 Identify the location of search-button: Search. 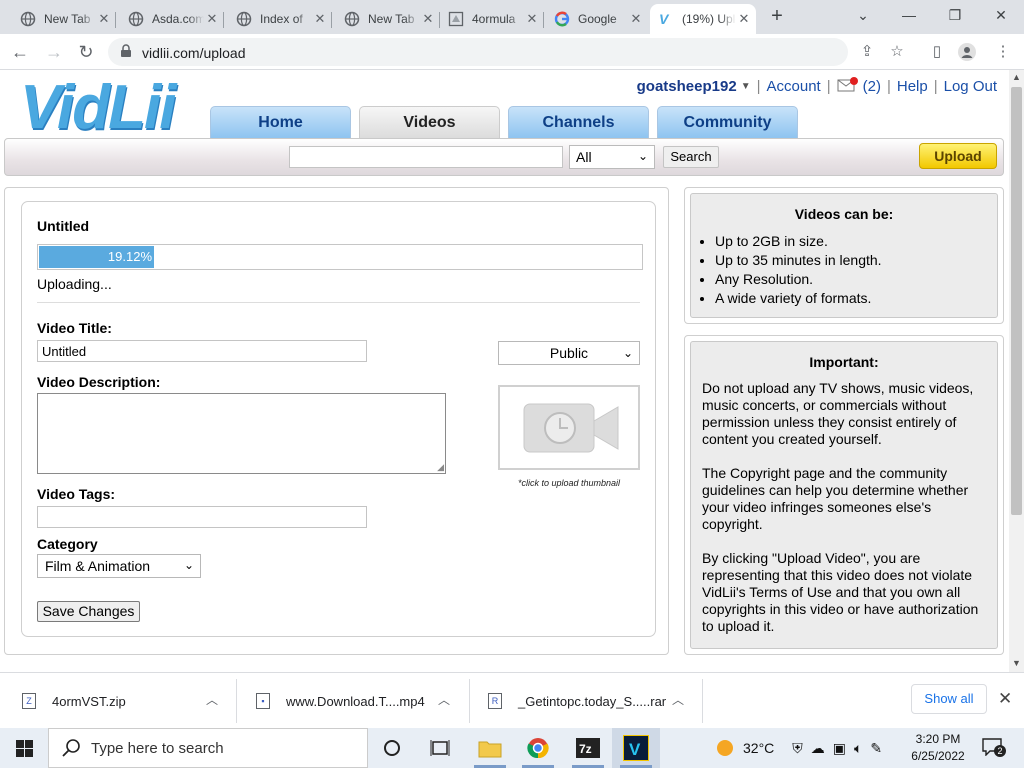
(691, 157).